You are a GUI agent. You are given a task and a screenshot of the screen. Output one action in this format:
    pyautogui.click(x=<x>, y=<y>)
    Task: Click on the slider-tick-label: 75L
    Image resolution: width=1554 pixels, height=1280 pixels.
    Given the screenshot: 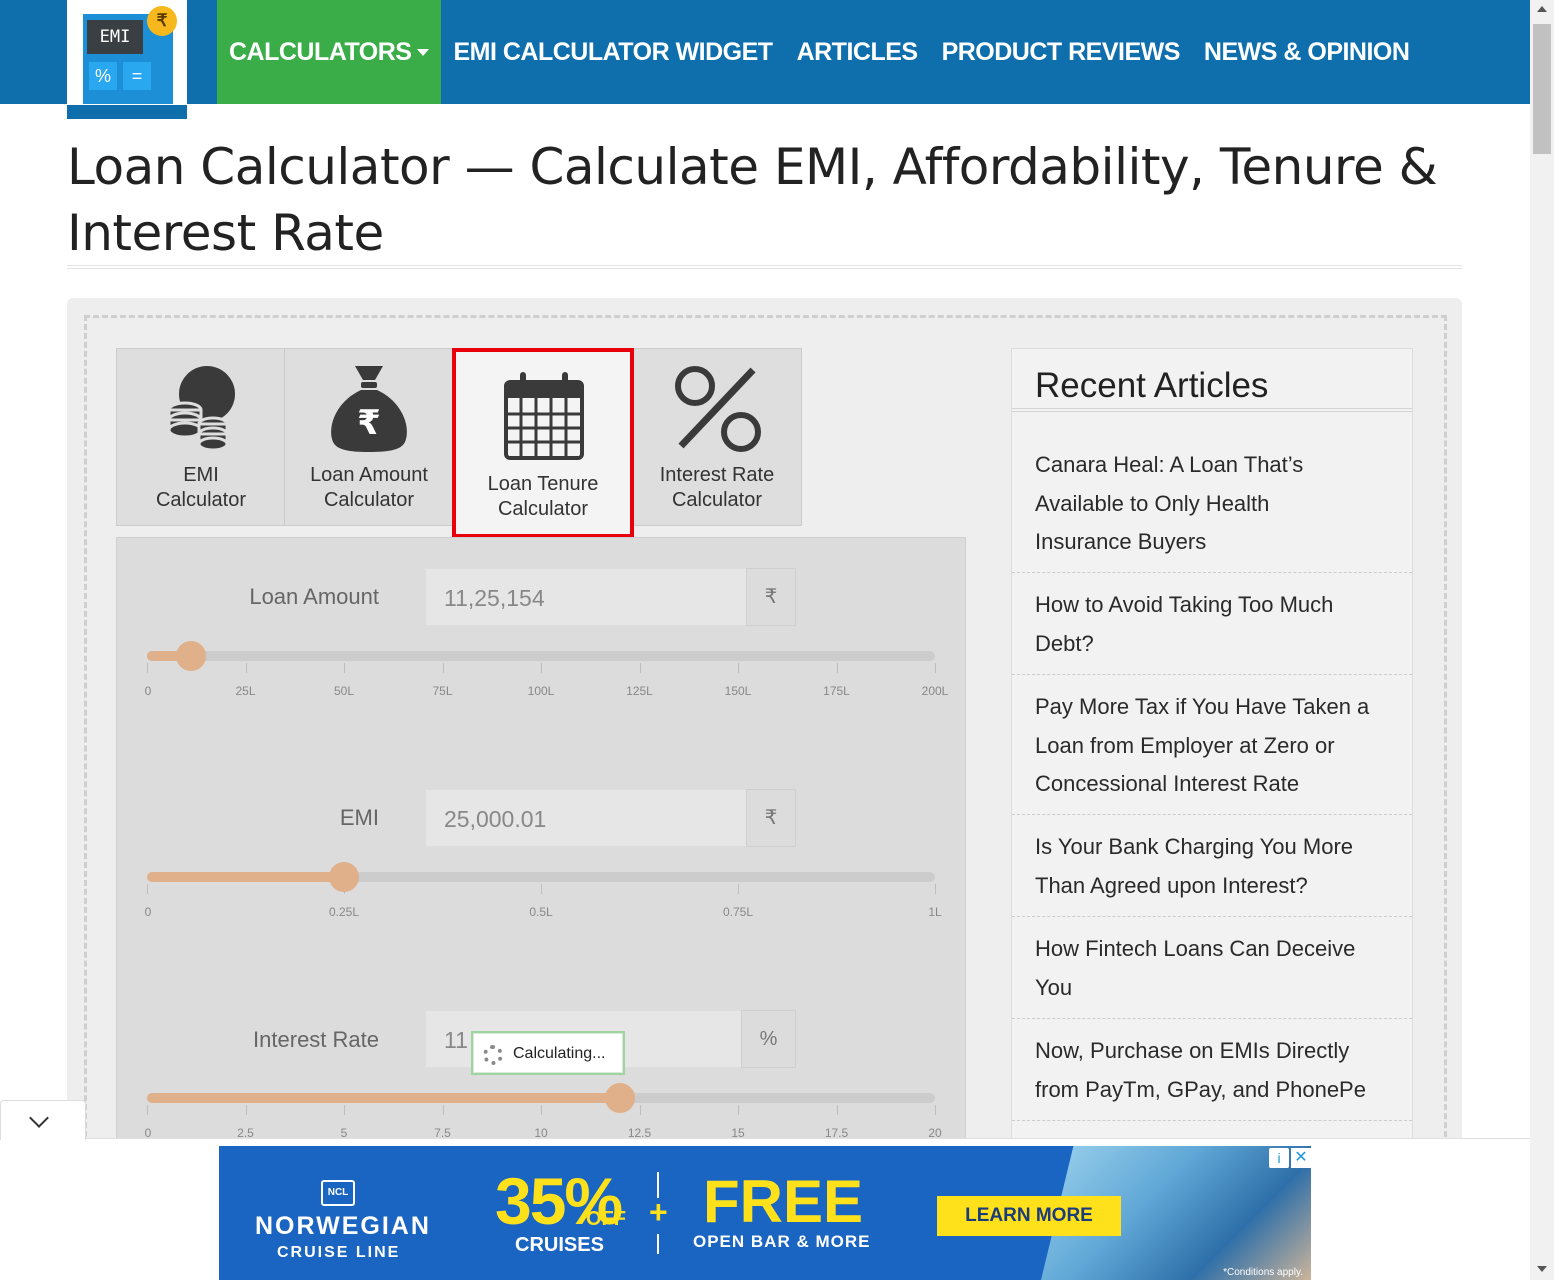 What is the action you would take?
    pyautogui.click(x=442, y=691)
    